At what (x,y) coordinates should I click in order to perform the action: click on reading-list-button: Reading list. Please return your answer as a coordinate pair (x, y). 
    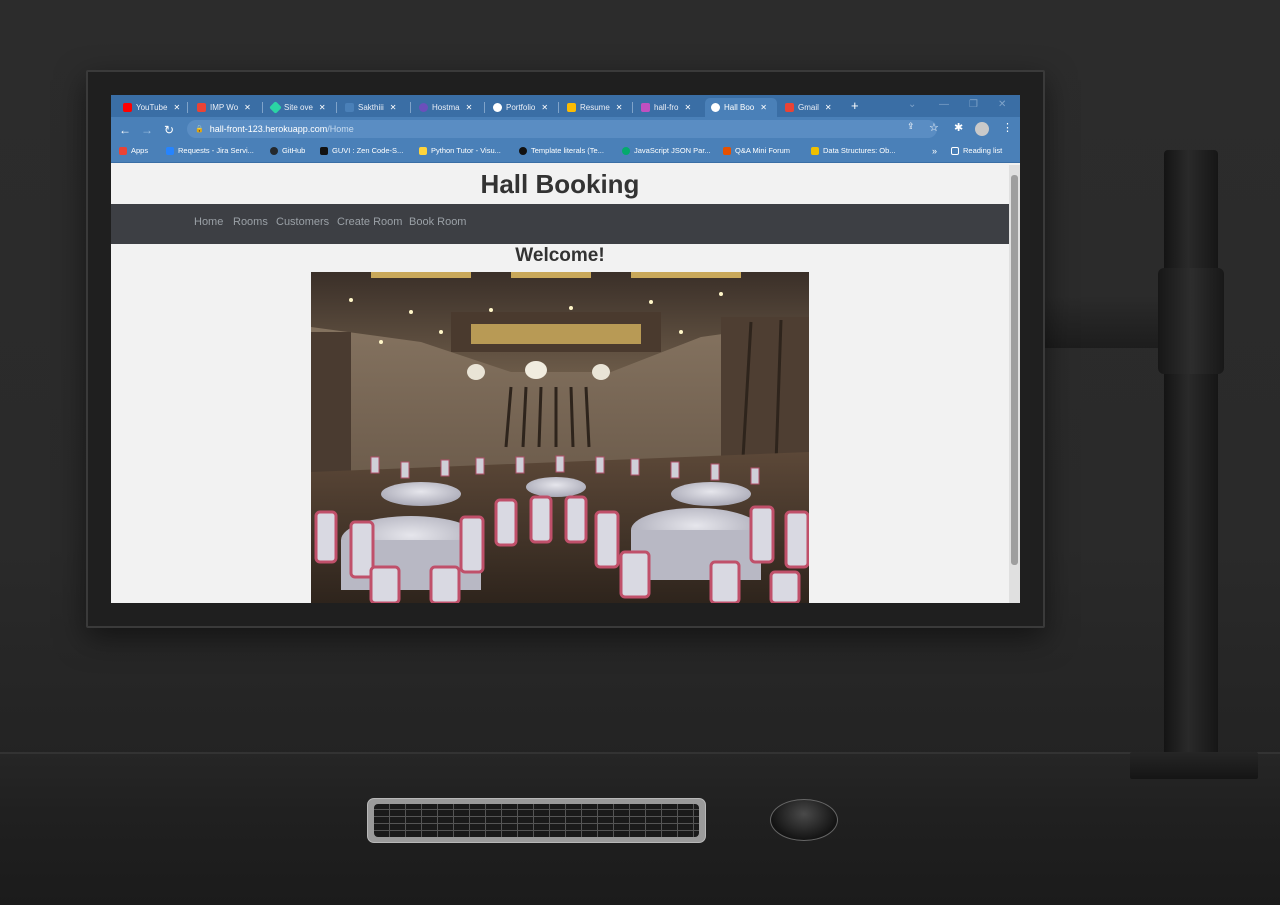
    Looking at the image, I should click on (976, 150).